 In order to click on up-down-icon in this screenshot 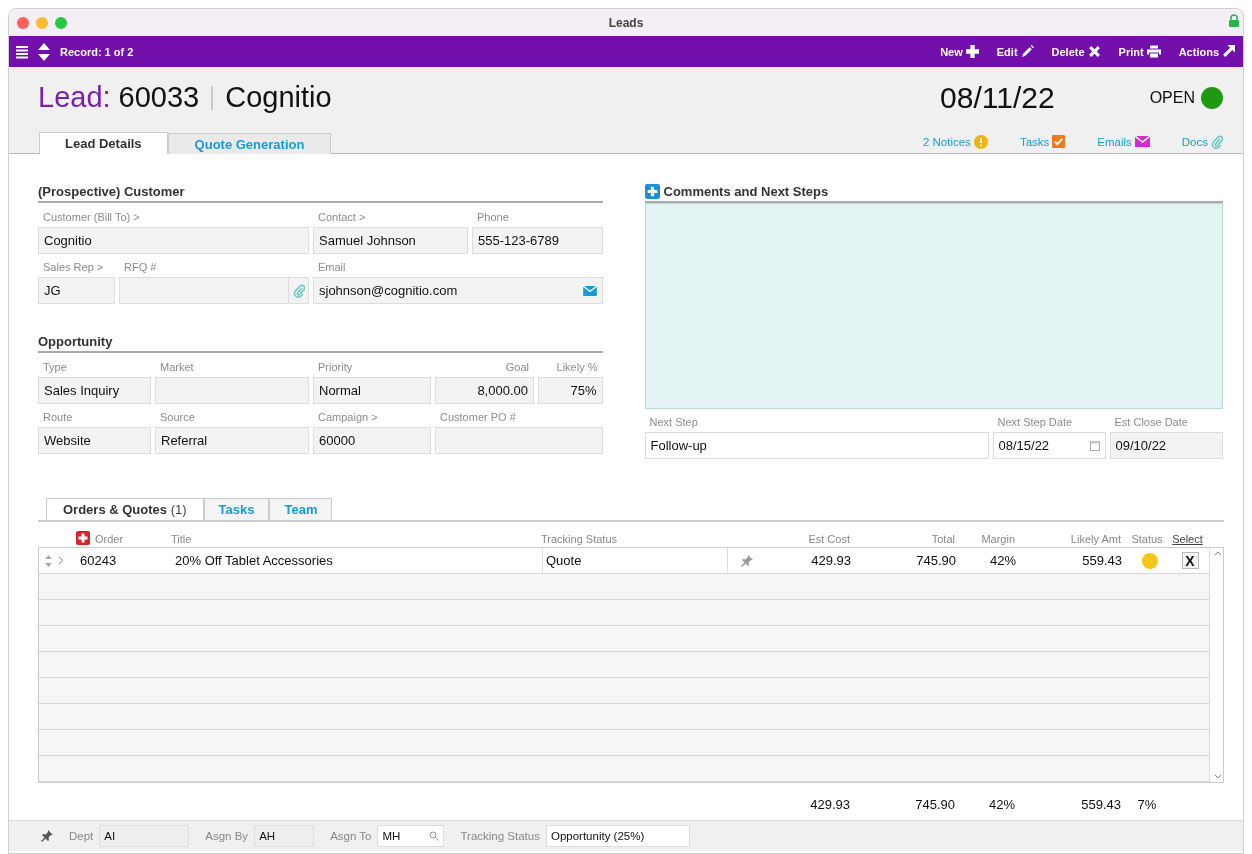, I will do `click(44, 51)`.